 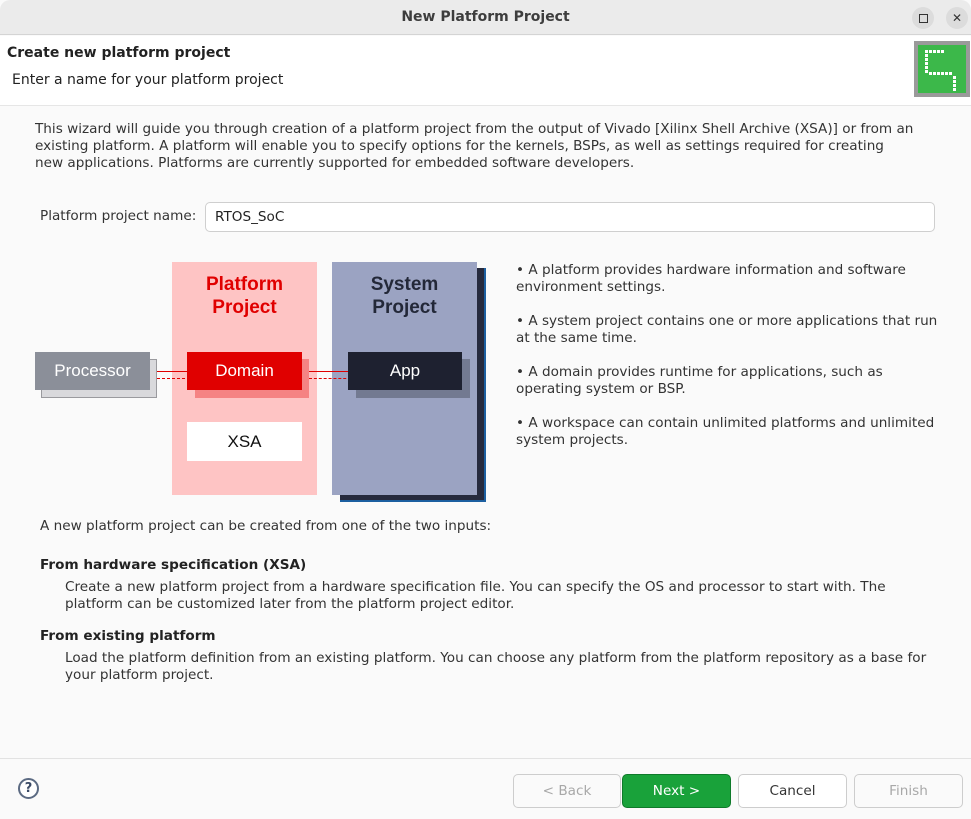 I want to click on wizard-subtitle: Enter a name for your platform project, so click(x=148, y=80).